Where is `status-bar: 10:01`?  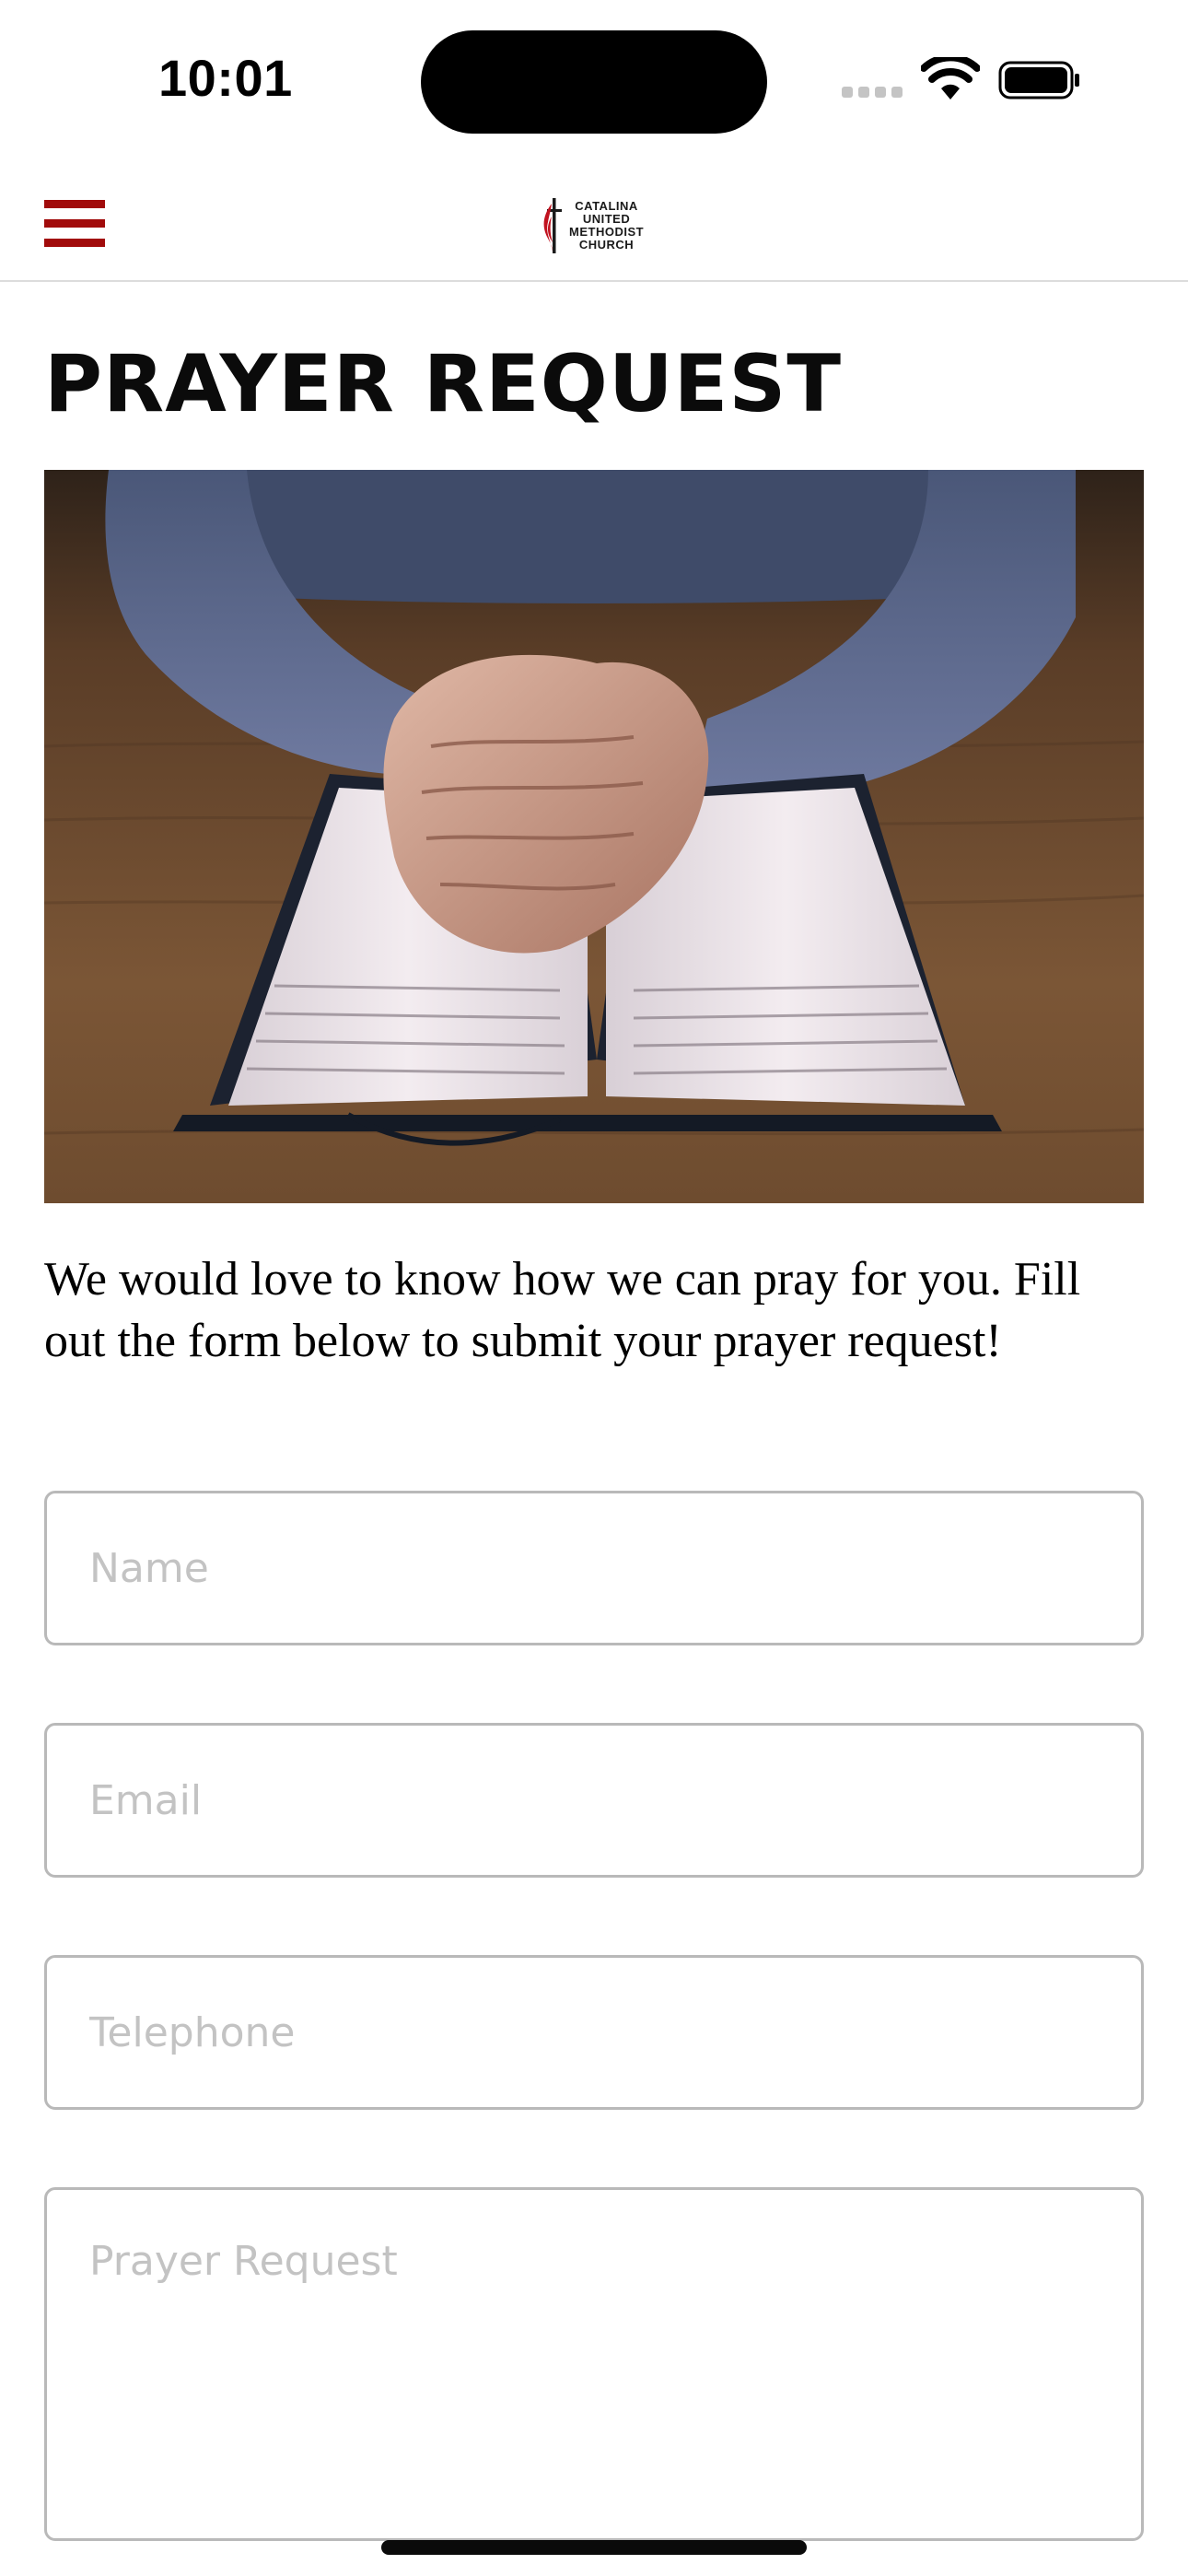 status-bar: 10:01 is located at coordinates (594, 80).